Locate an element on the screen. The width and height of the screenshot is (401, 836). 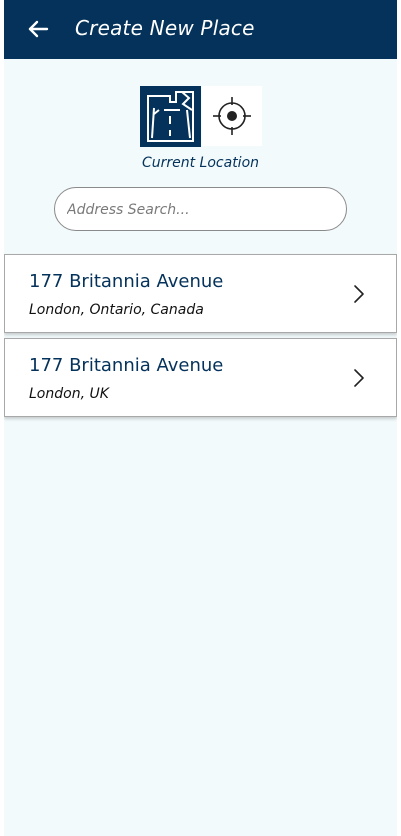
address-search-input is located at coordinates (202, 210).